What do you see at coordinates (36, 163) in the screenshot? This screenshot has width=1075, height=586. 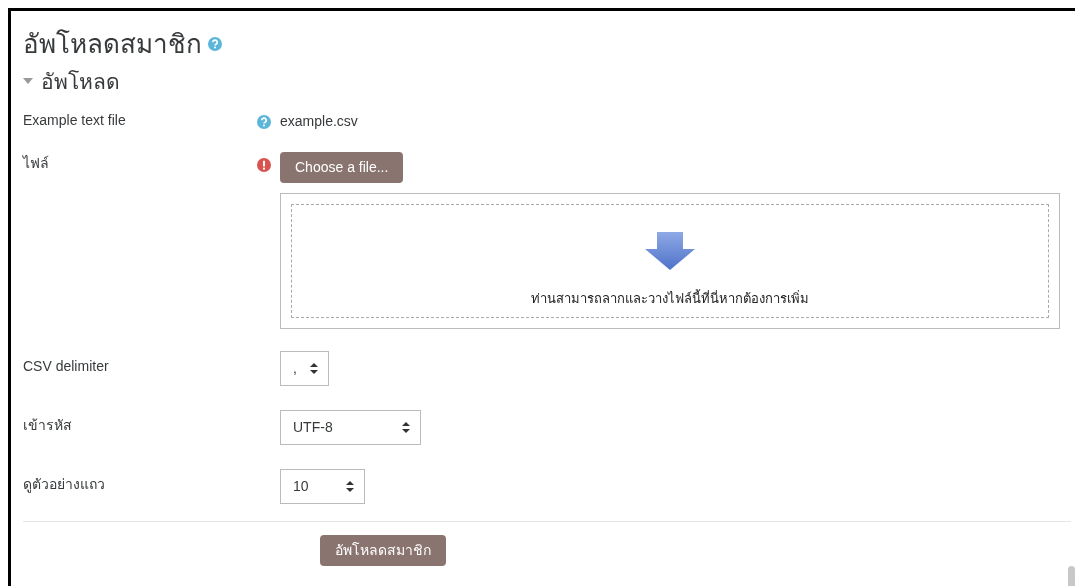 I see `field-label: ไฟล์` at bounding box center [36, 163].